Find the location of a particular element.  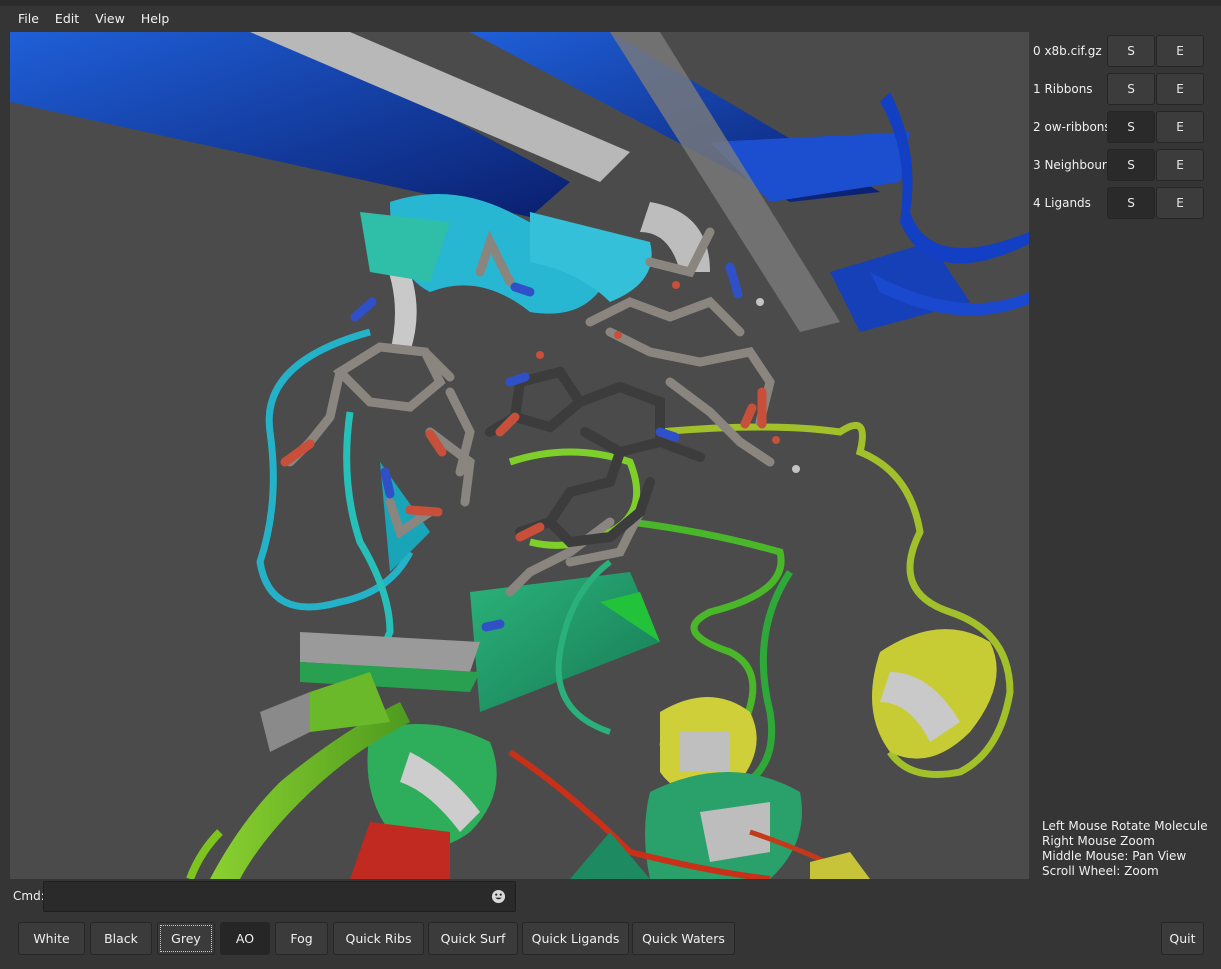

object-label: 1 Ribbons is located at coordinates (1063, 89).